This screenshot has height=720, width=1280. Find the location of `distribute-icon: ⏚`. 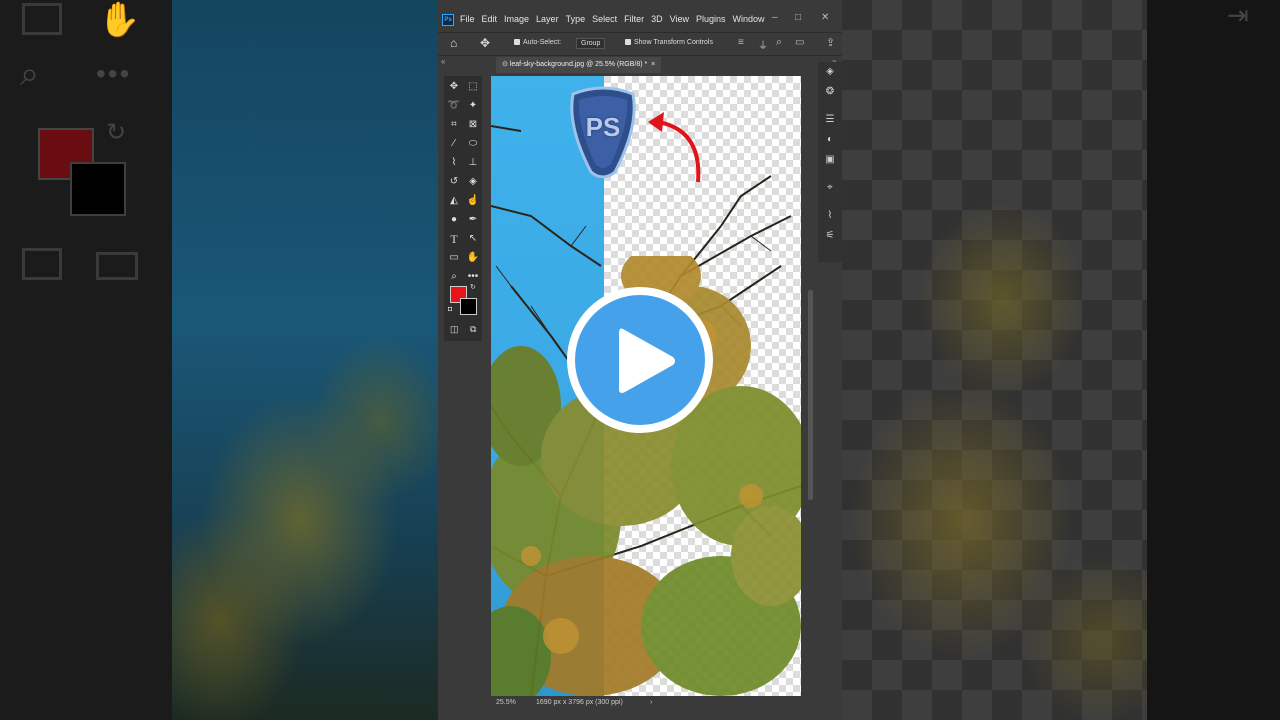

distribute-icon: ⏚ is located at coordinates (763, 44).